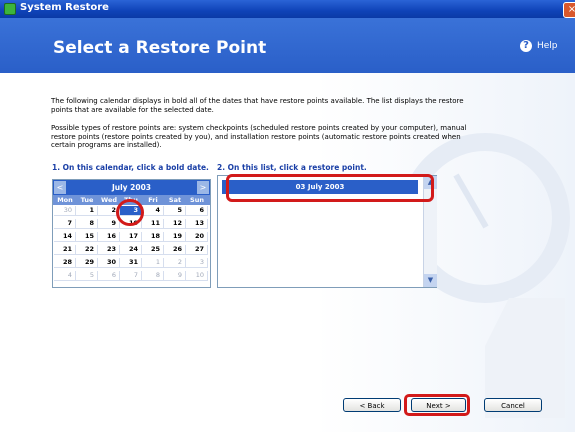 This screenshot has height=432, width=575. Describe the element at coordinates (175, 237) in the screenshot. I see `calendar-day: 19` at that location.